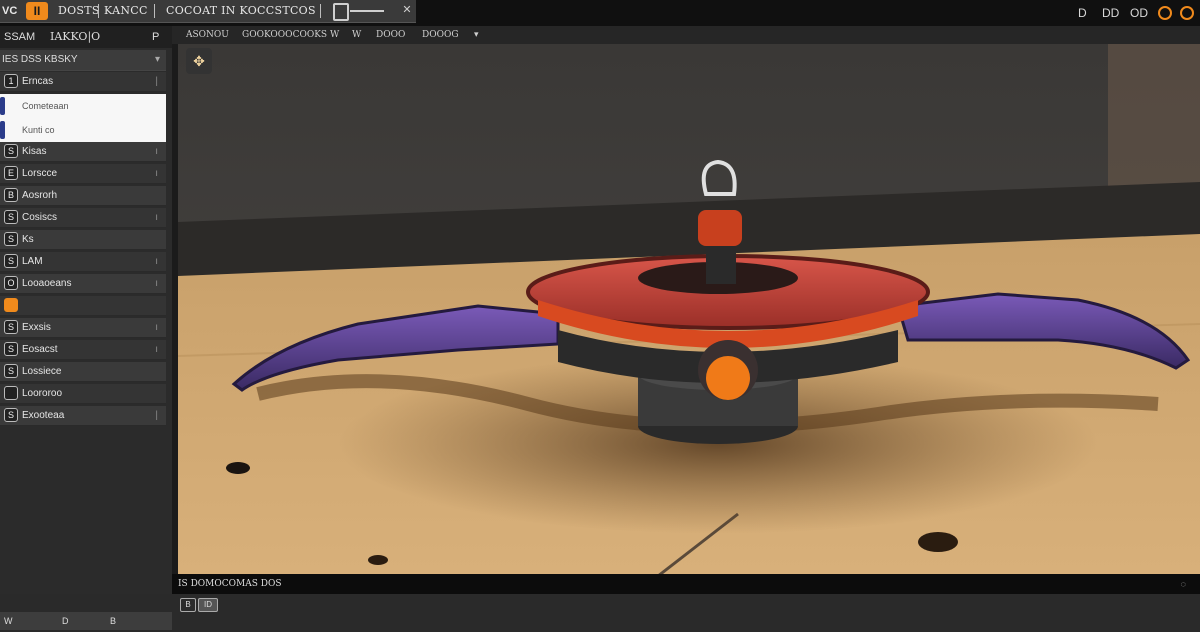 The width and height of the screenshot is (1200, 632). Describe the element at coordinates (42, 371) in the screenshot. I see `sidebar-item-label: Lossiece` at that location.